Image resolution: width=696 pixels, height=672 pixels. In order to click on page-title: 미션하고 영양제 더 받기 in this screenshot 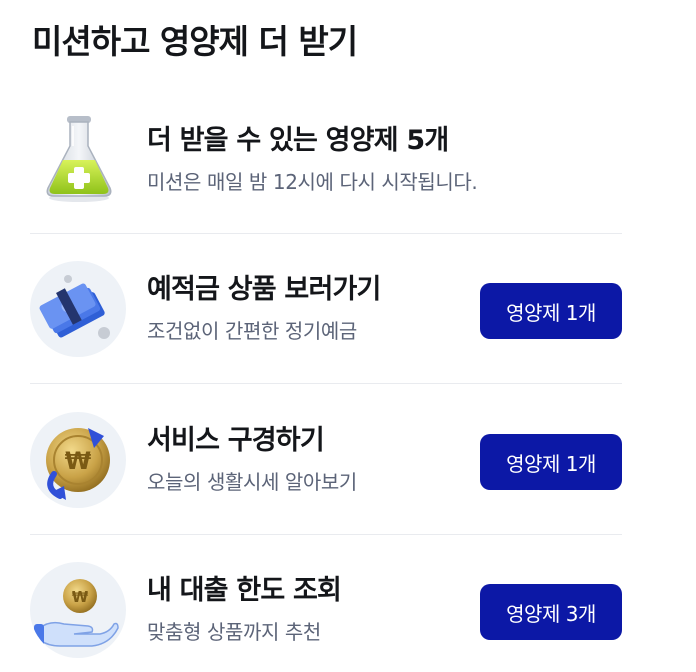, I will do `click(195, 41)`.